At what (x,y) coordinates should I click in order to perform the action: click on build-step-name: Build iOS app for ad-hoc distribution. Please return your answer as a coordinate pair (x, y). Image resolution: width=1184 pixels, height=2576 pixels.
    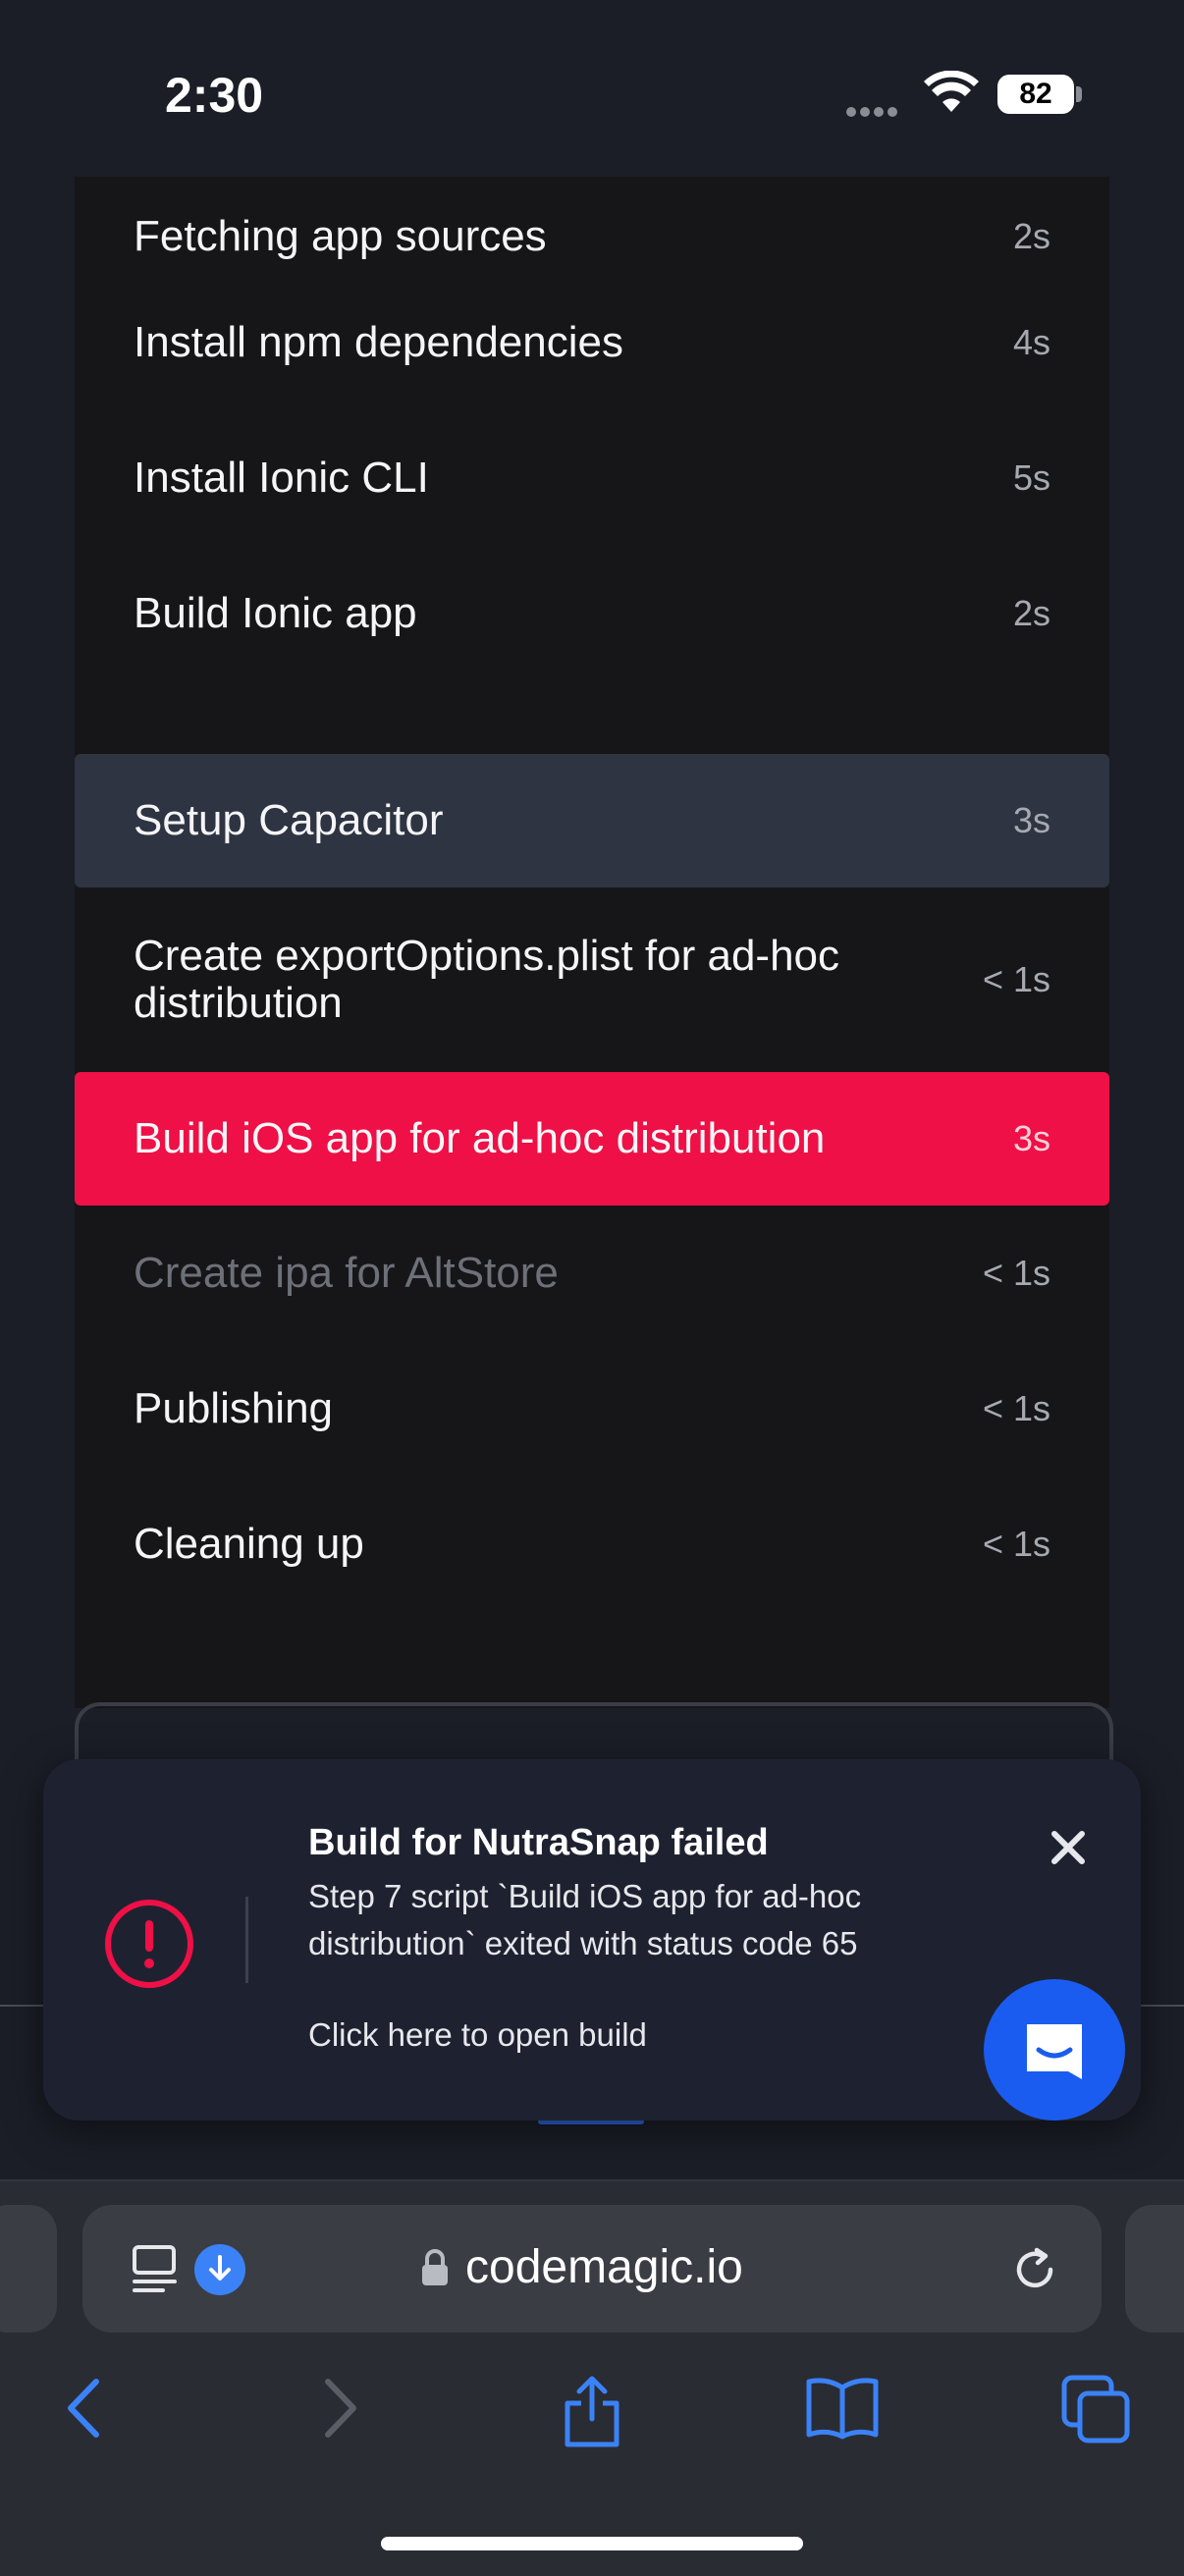
    Looking at the image, I should click on (480, 1138).